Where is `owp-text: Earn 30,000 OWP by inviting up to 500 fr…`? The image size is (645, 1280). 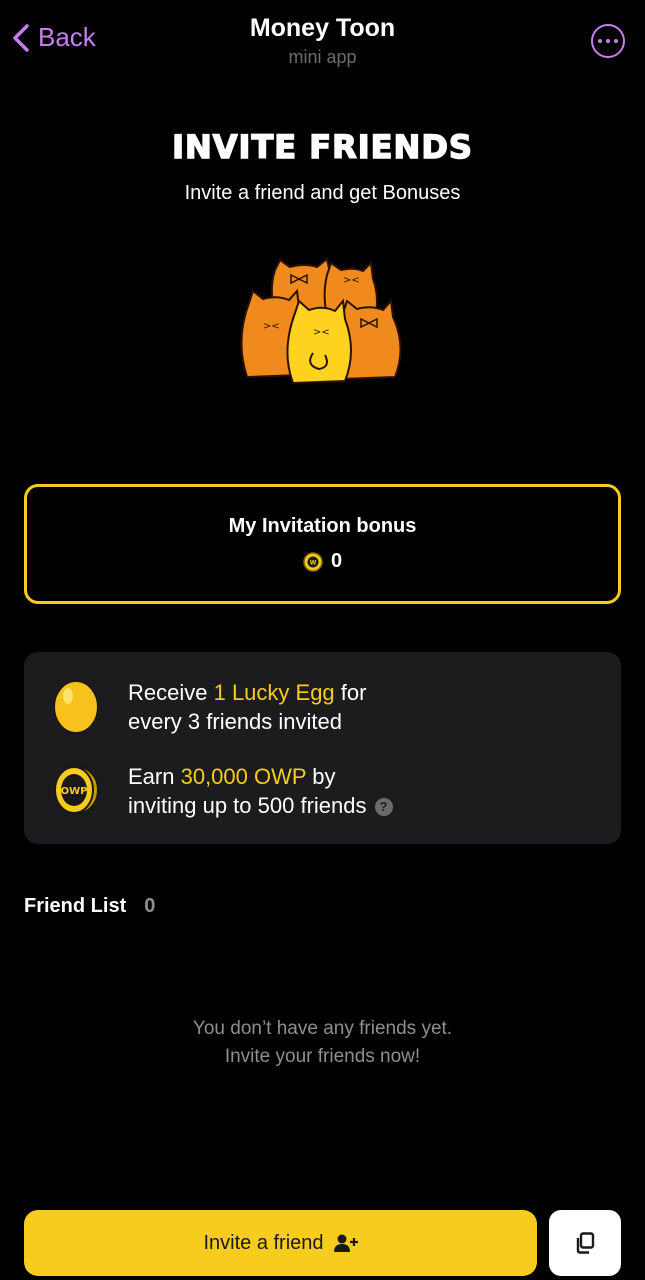 owp-text: Earn 30,000 OWP by inviting up to 500 fr… is located at coordinates (260, 791).